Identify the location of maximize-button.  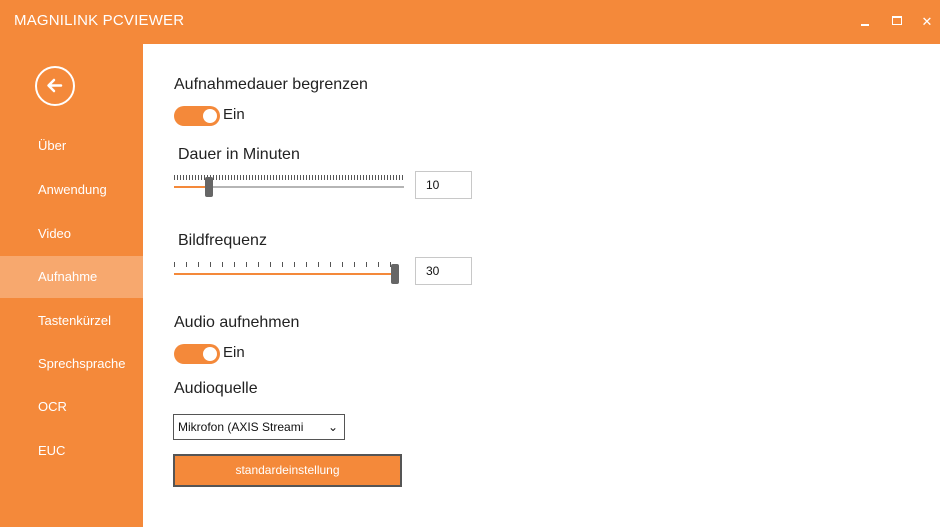
(897, 22).